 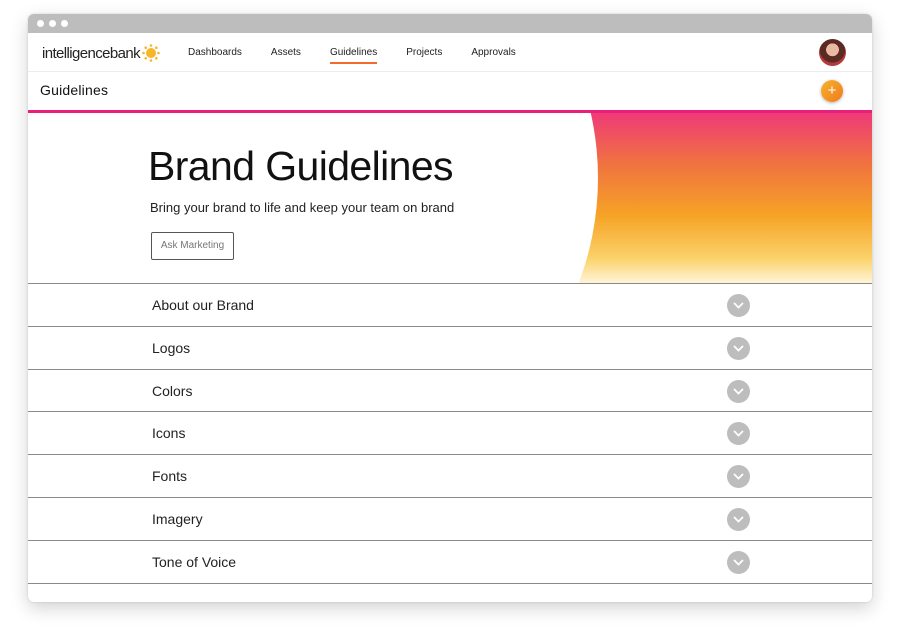 I want to click on window-titlebar, so click(x=450, y=23).